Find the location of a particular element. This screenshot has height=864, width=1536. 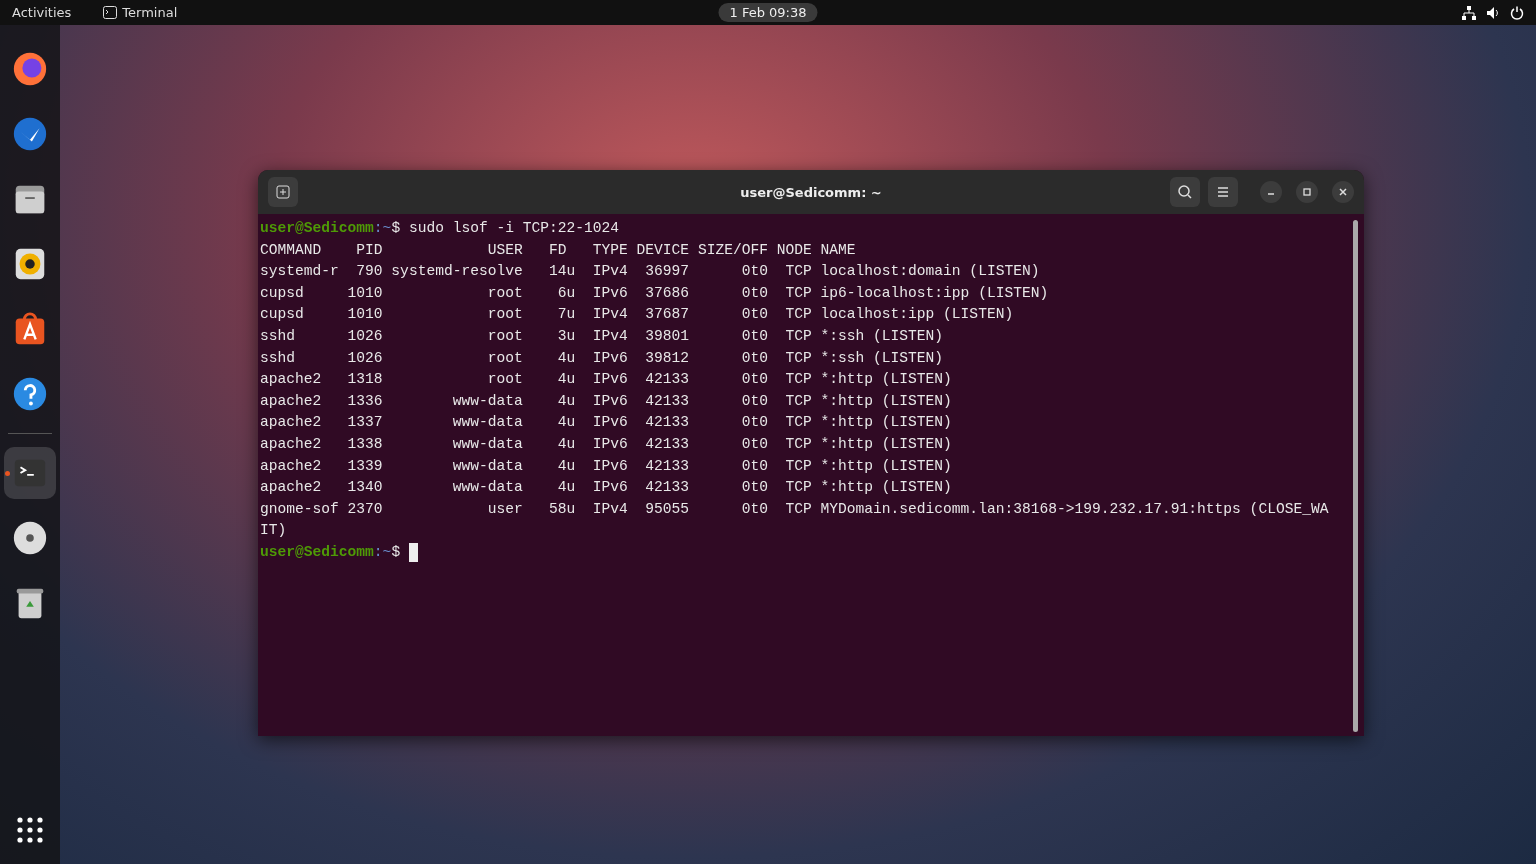

help-icon is located at coordinates (30, 394).